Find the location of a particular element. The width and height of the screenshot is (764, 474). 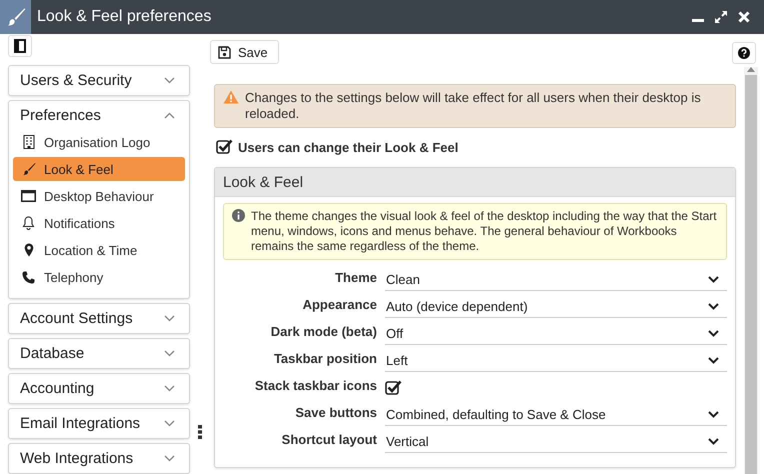

field-label: Theme is located at coordinates (356, 278).